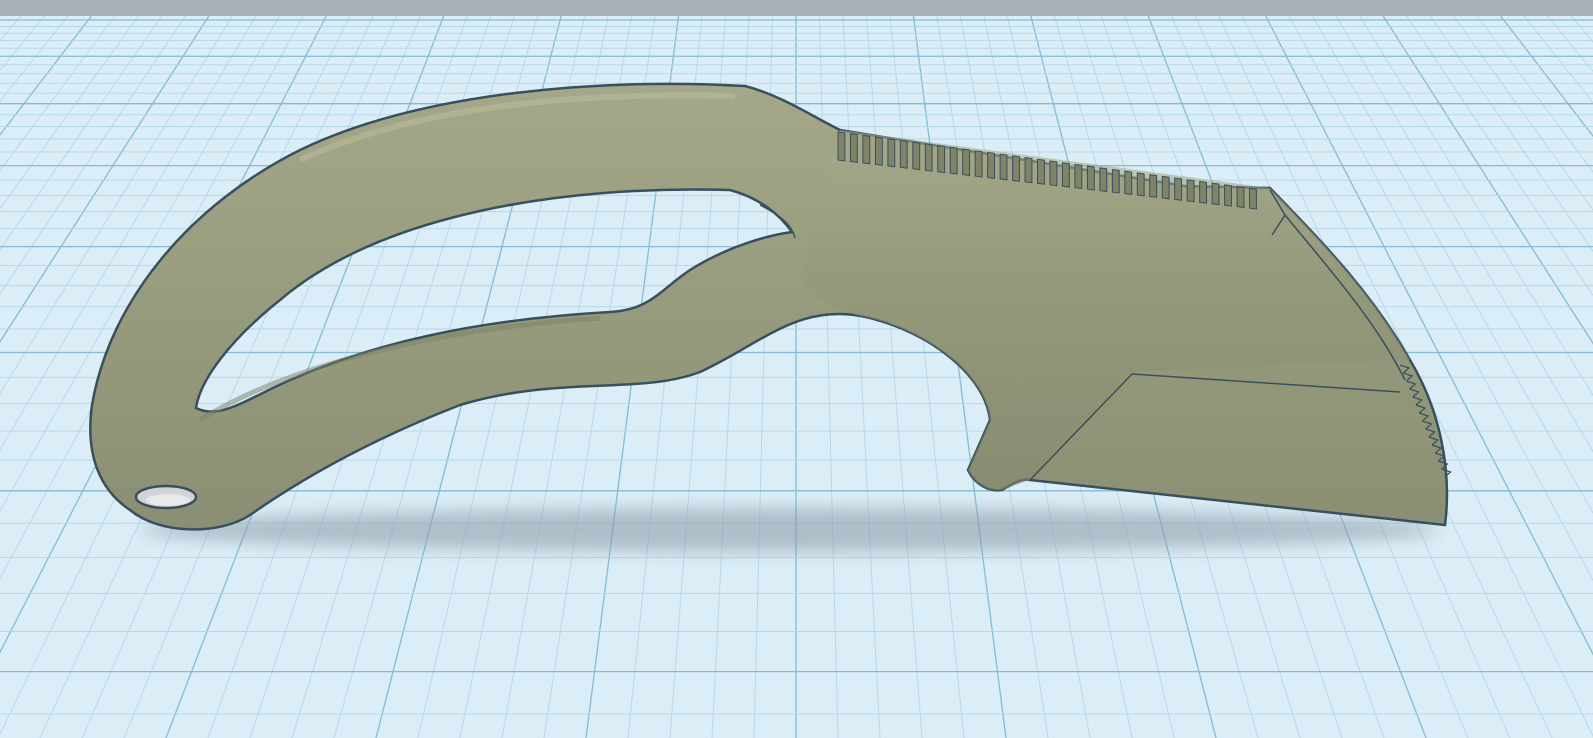 This screenshot has height=738, width=1593. What do you see at coordinates (796, 8) in the screenshot?
I see `top-toolbar-strip-bg` at bounding box center [796, 8].